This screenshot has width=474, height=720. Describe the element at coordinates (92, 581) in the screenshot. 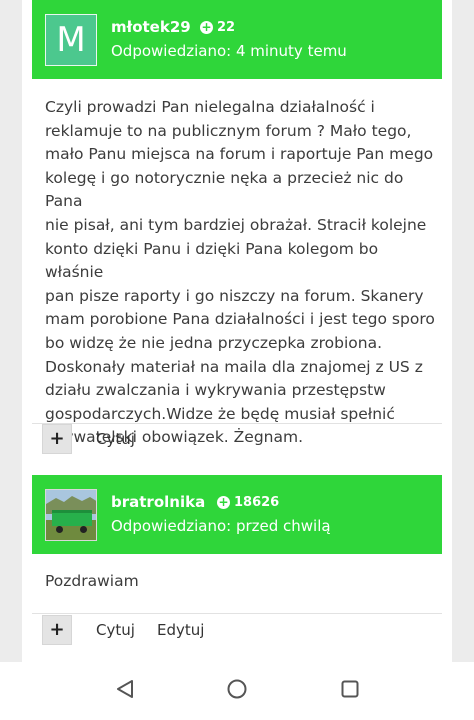

I see `post-body-line: Pozdrawiam` at that location.